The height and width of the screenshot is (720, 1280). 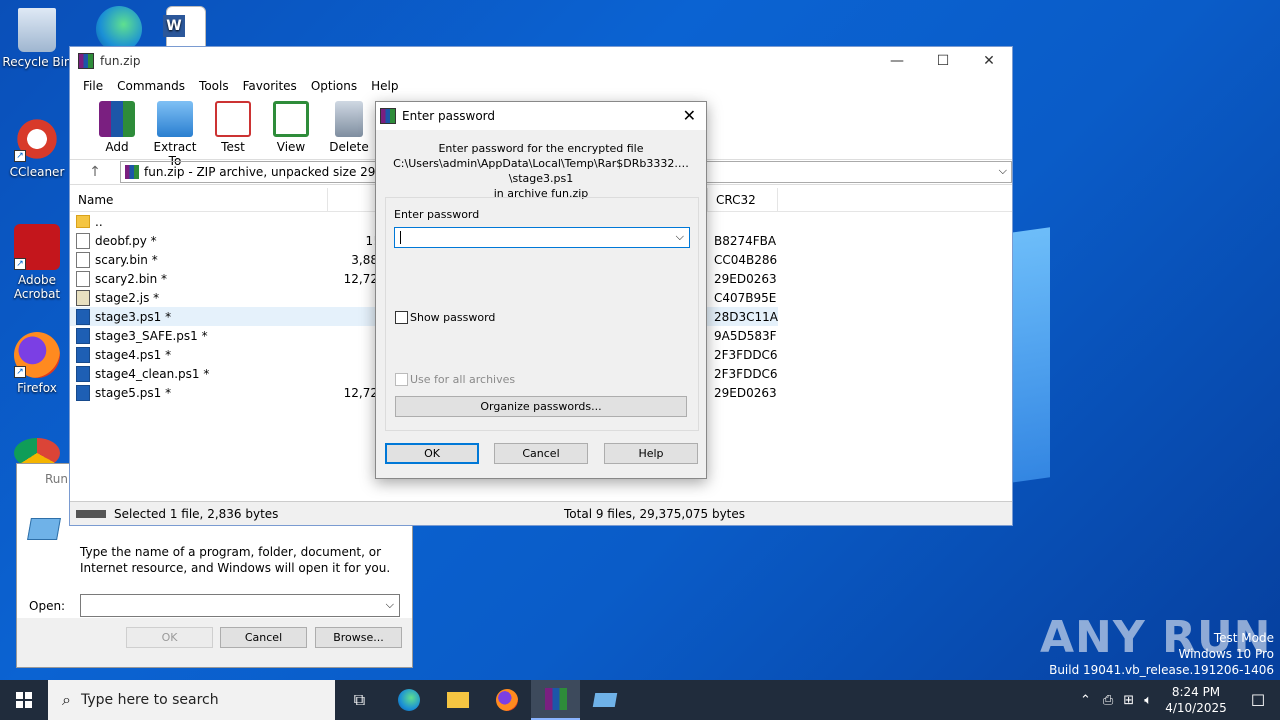 What do you see at coordinates (1226, 654) in the screenshot?
I see `watermark-line: Windows 10 Pro` at bounding box center [1226, 654].